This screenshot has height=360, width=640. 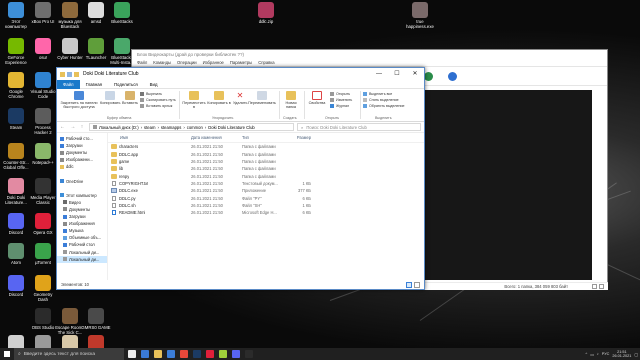 I want to click on nav-item: Этот компьютер, so click(x=82, y=195).